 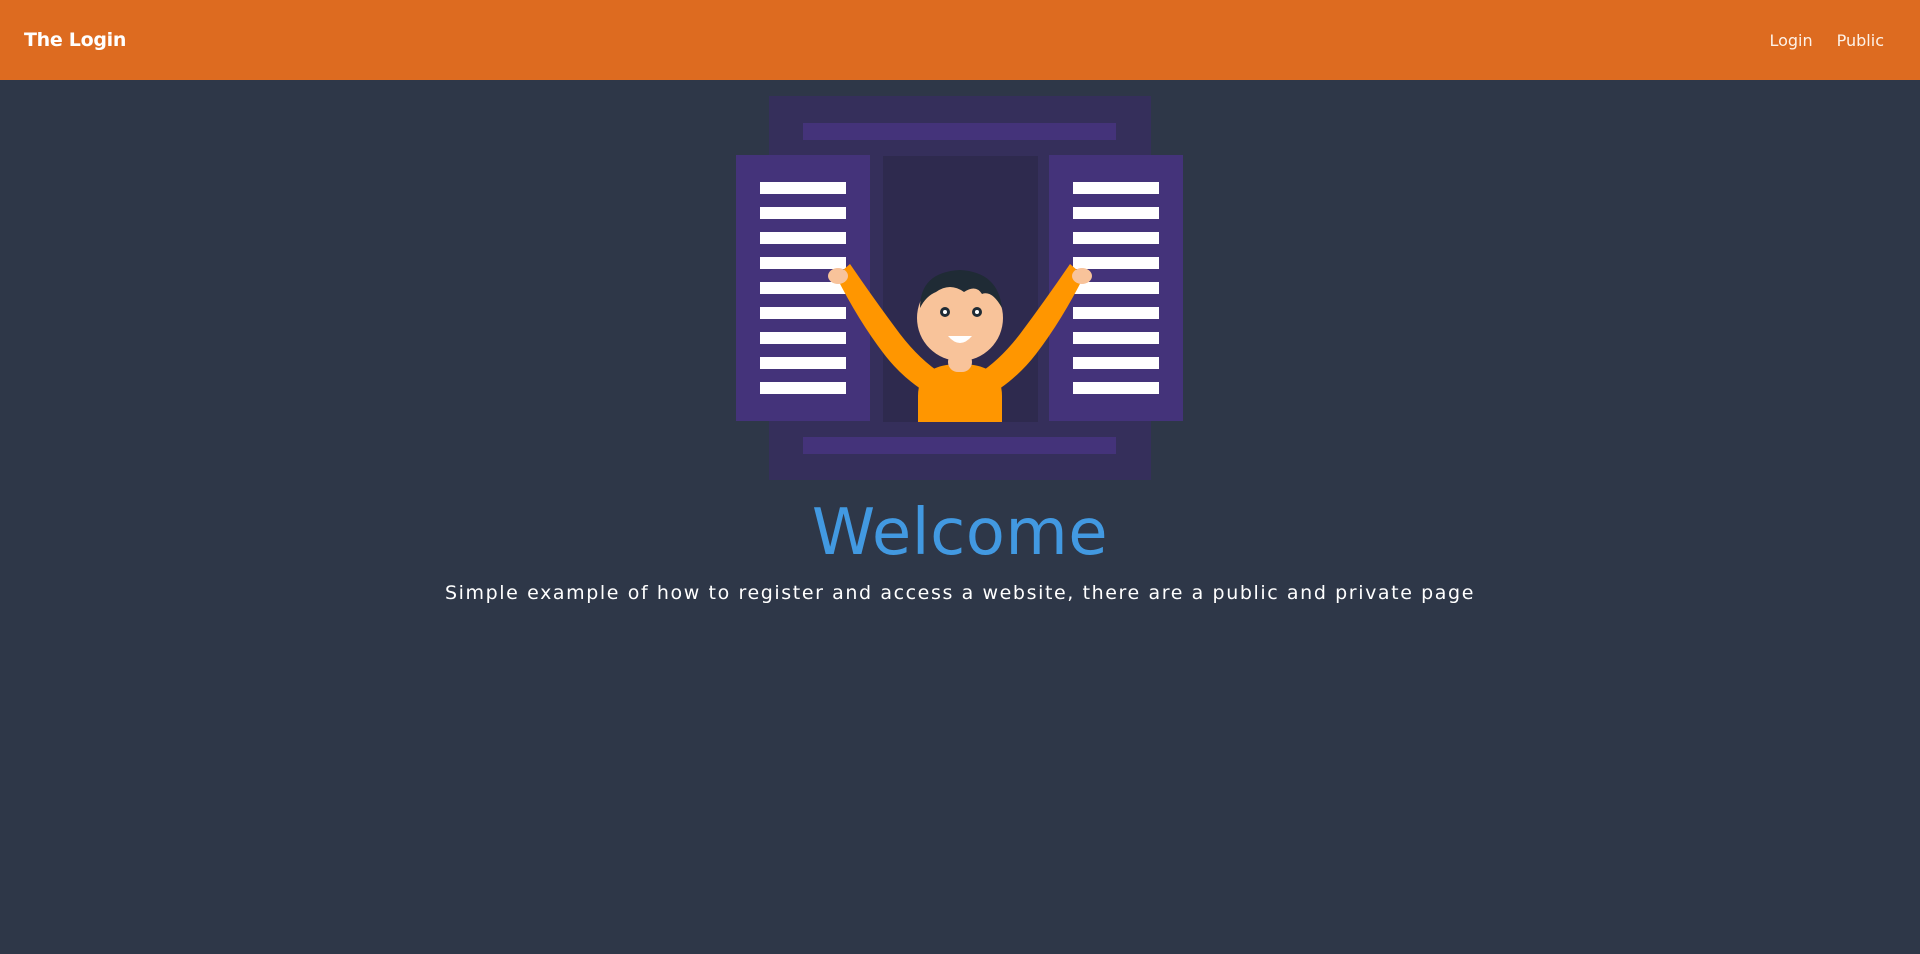 What do you see at coordinates (960, 533) in the screenshot?
I see `welcome-heading: Welcome` at bounding box center [960, 533].